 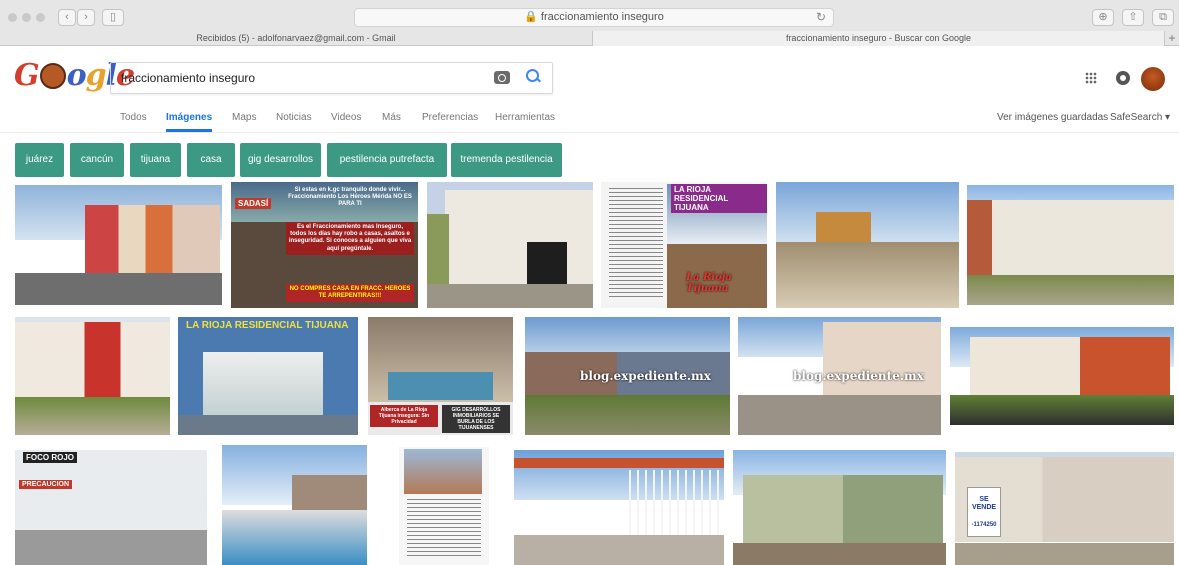 What do you see at coordinates (450, 117) in the screenshot?
I see `tab-preferencias: Preferencias` at bounding box center [450, 117].